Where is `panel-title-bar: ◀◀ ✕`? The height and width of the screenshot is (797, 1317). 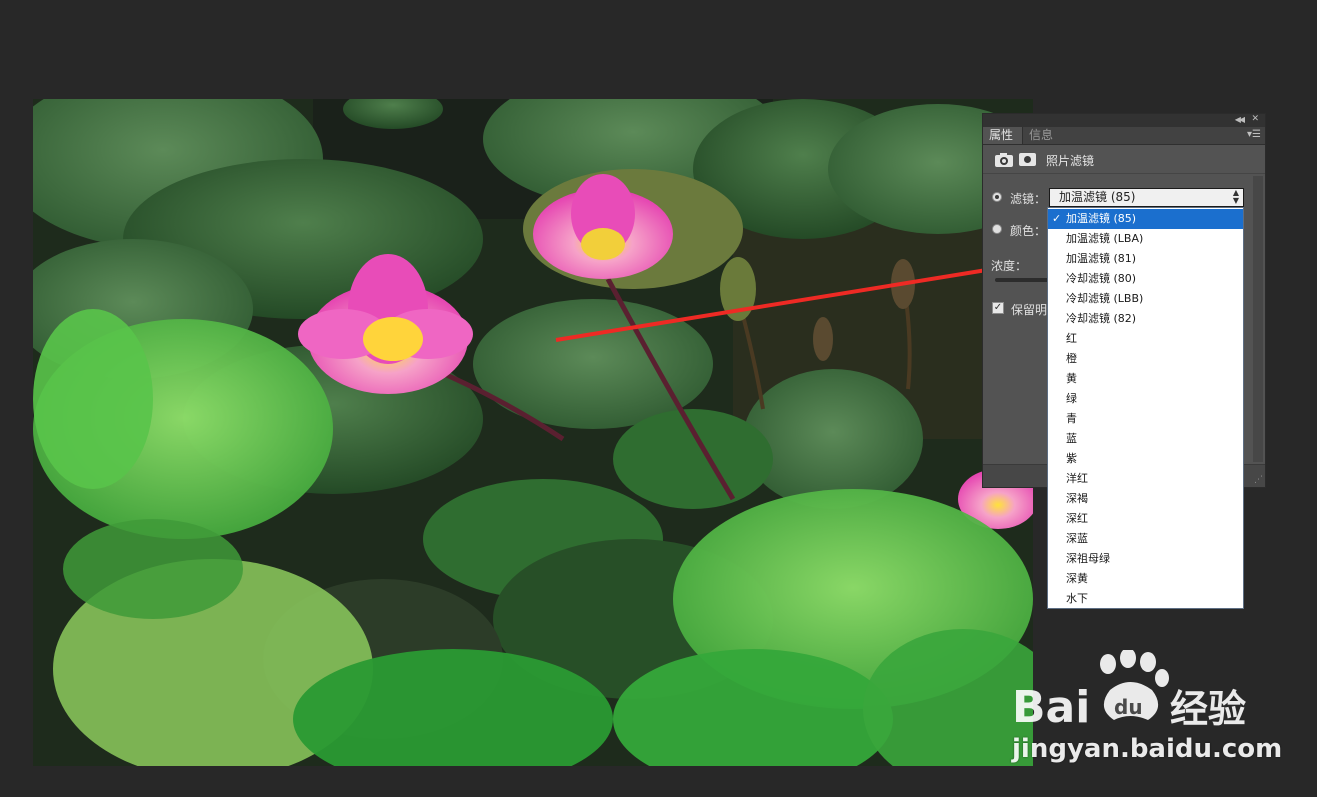 panel-title-bar: ◀◀ ✕ is located at coordinates (1124, 120).